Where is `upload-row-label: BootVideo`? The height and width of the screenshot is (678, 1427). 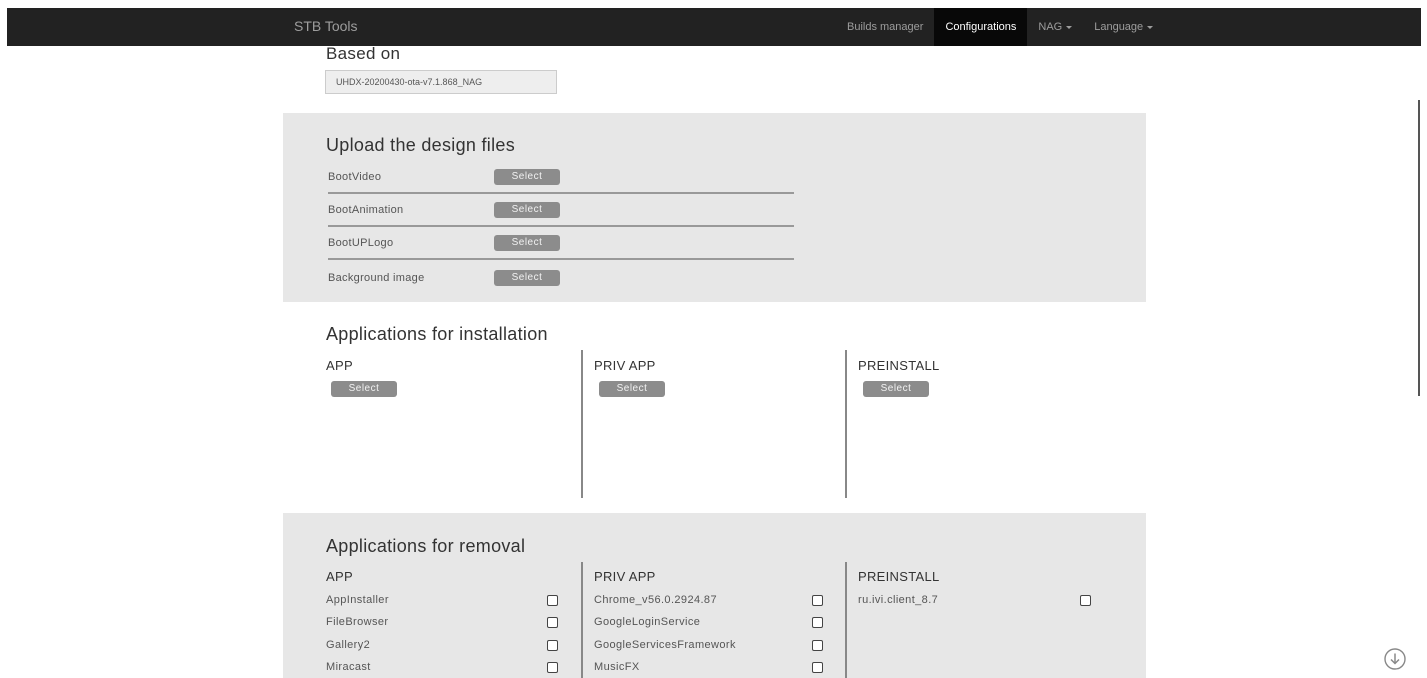
upload-row-label: BootVideo is located at coordinates (355, 177).